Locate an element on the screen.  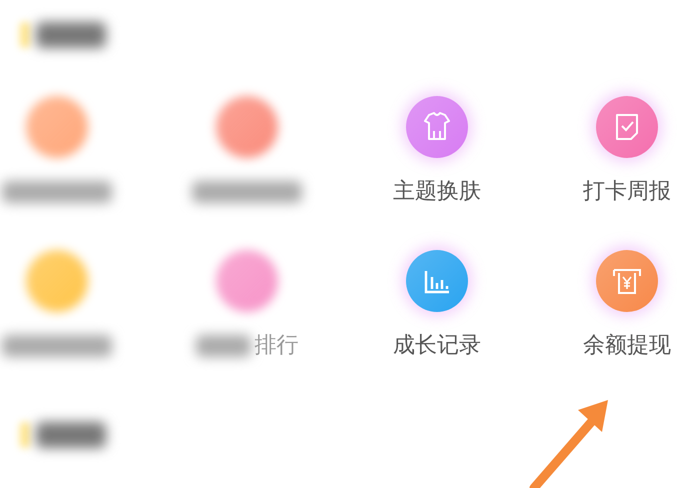
blurred-label is located at coordinates (223, 346).